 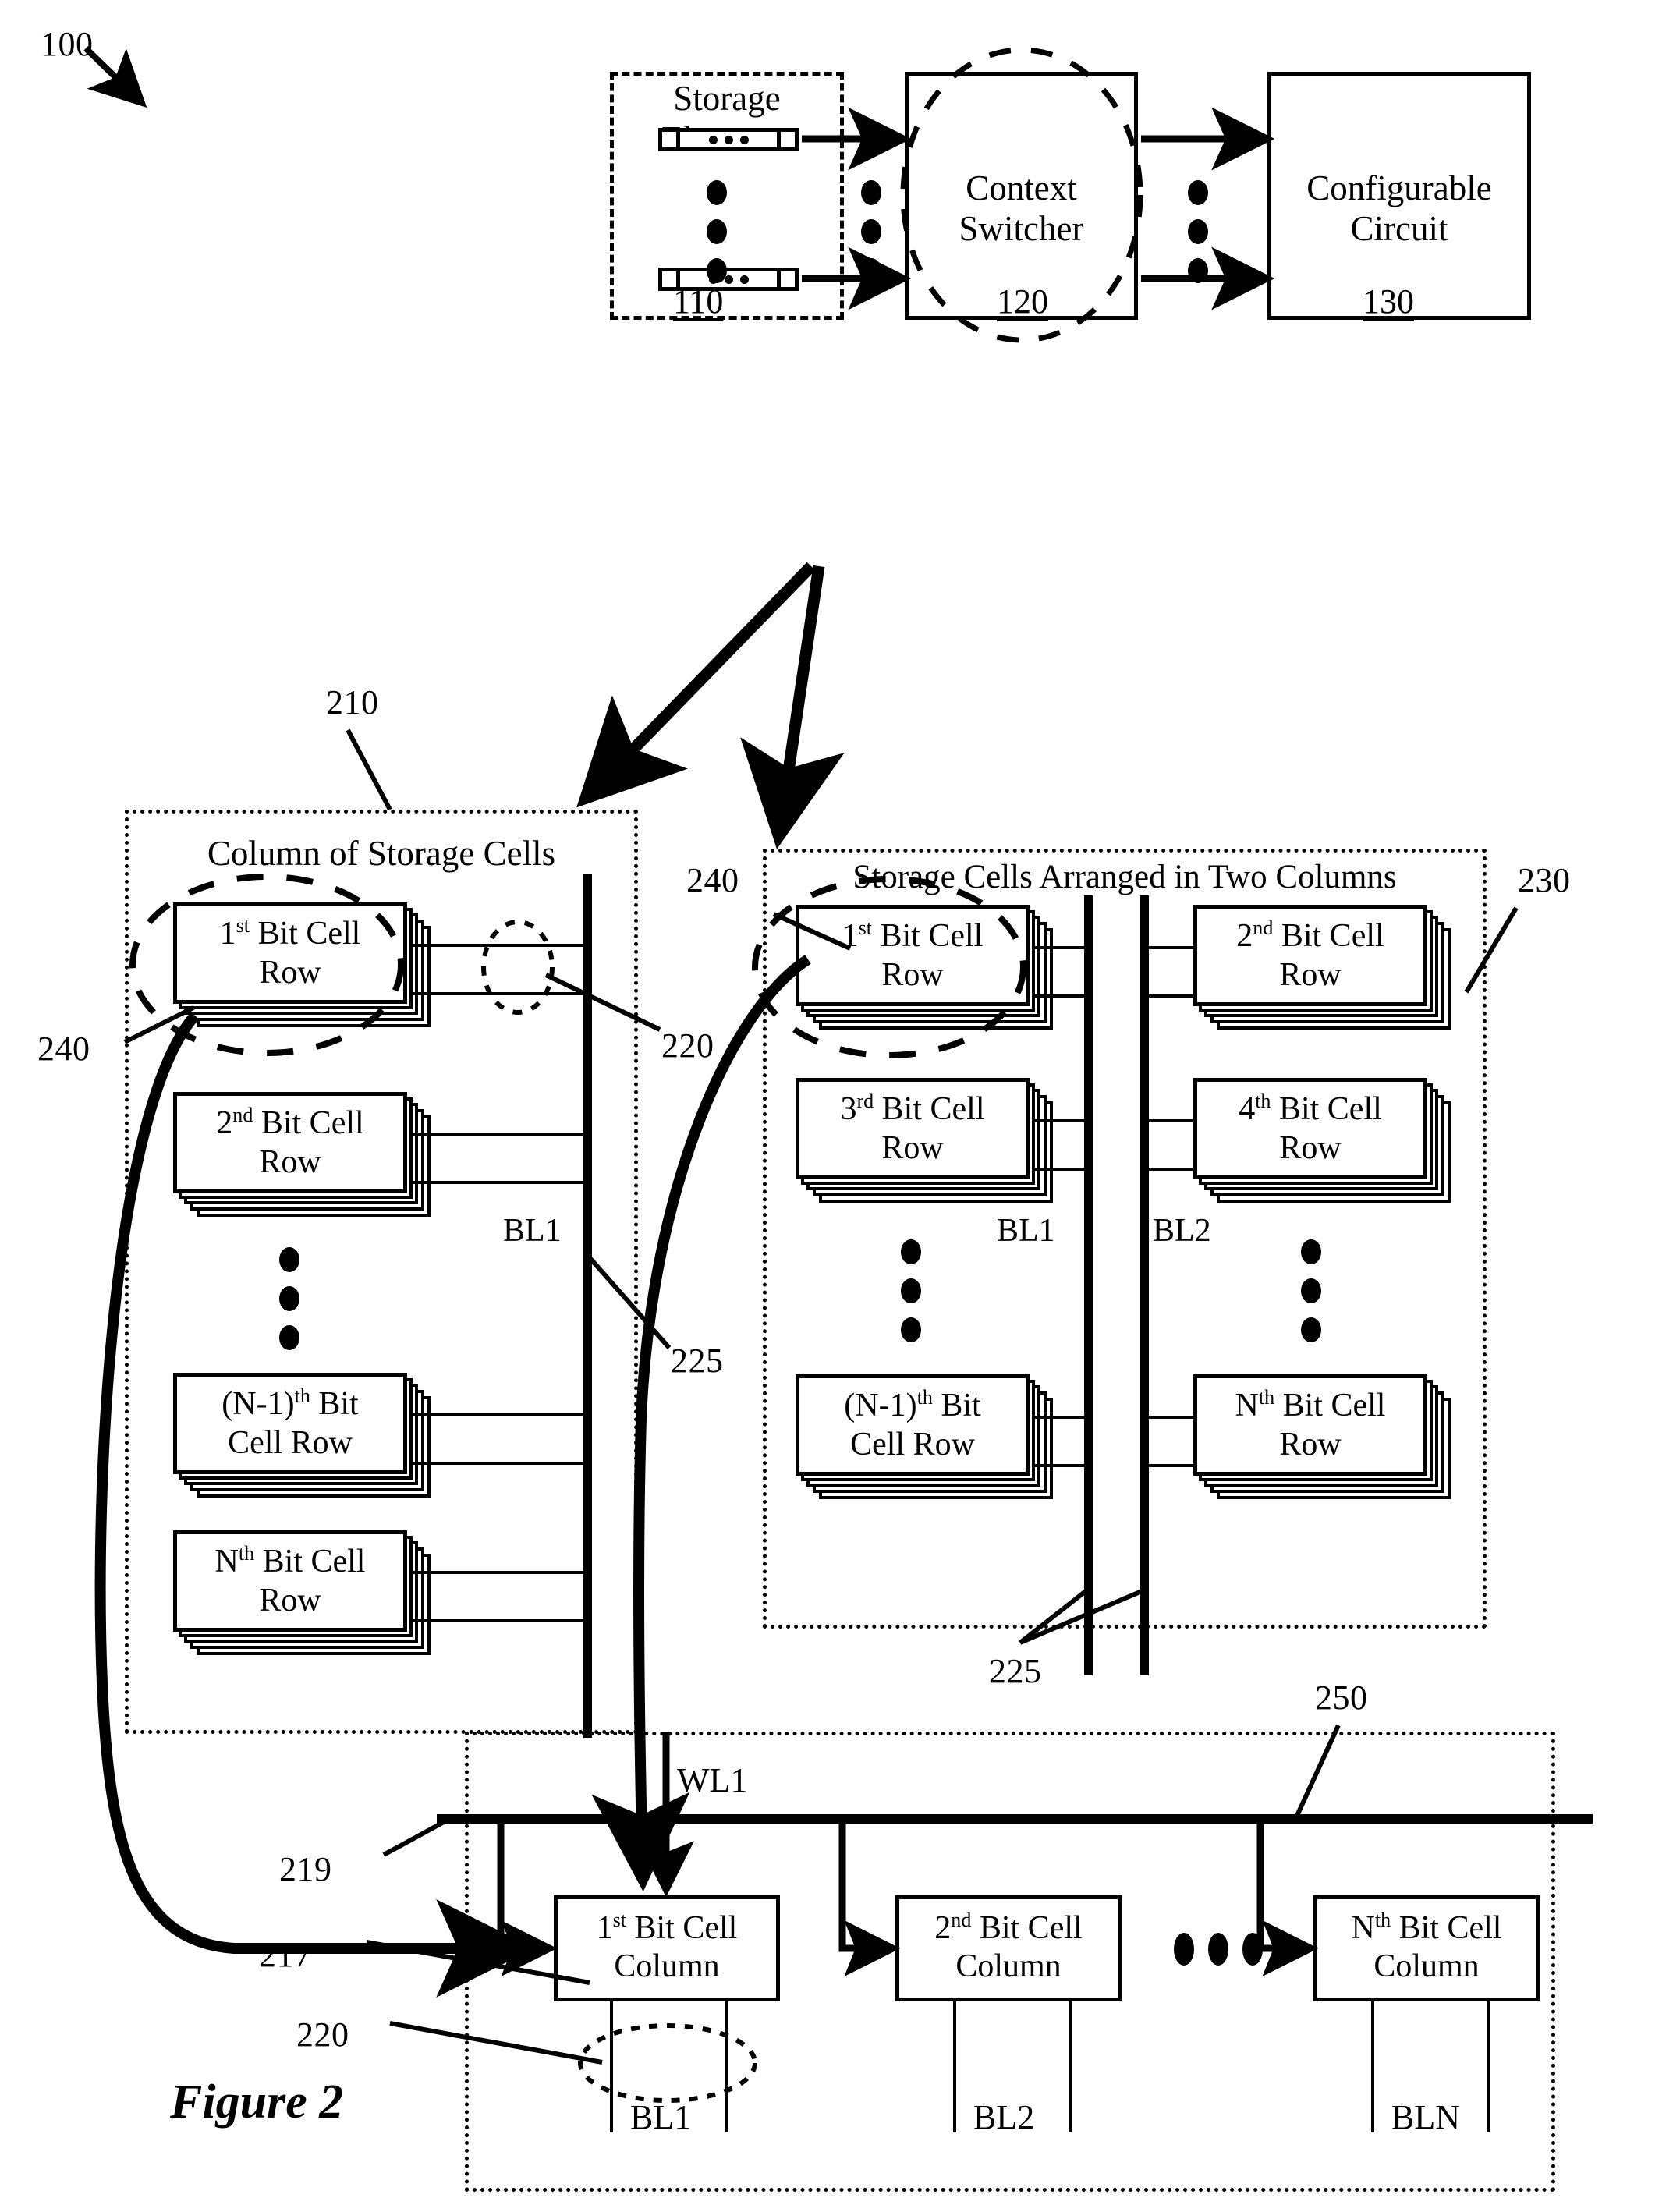 I want to click on two-col-right-ellipsis, so click(x=1311, y=1290).